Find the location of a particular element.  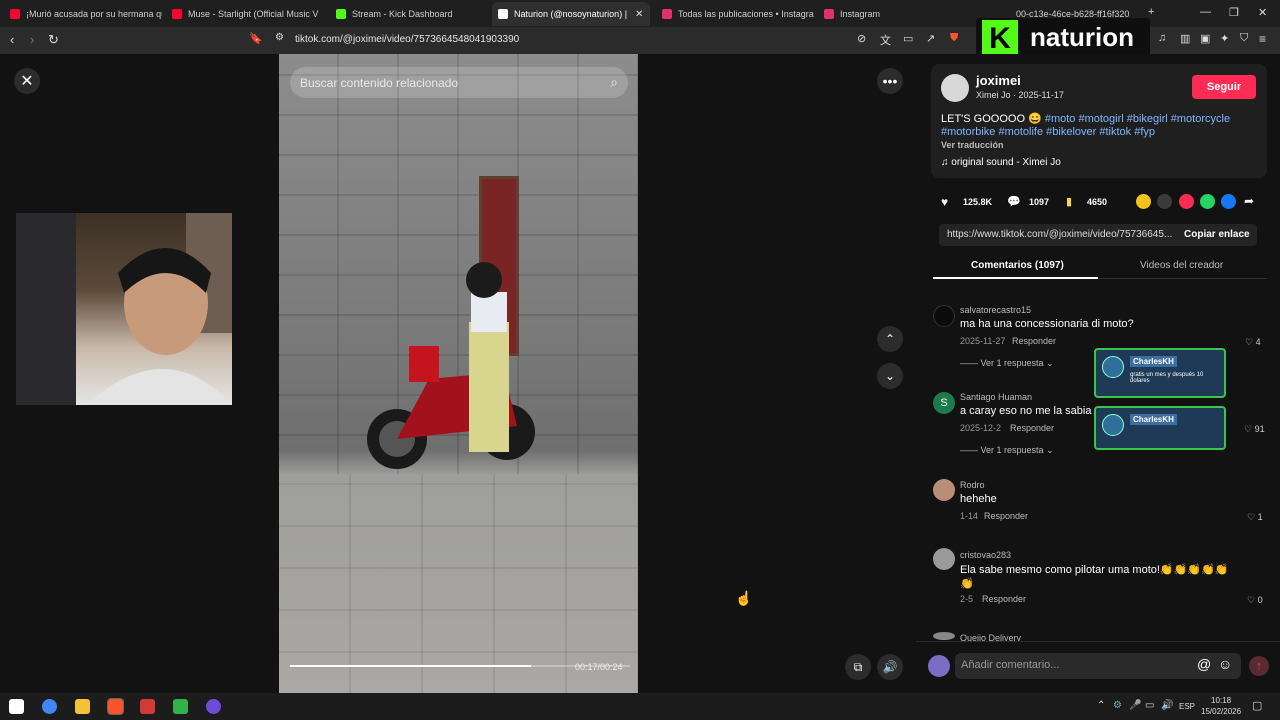

extension-icon: ⊘ is located at coordinates (861, 38).